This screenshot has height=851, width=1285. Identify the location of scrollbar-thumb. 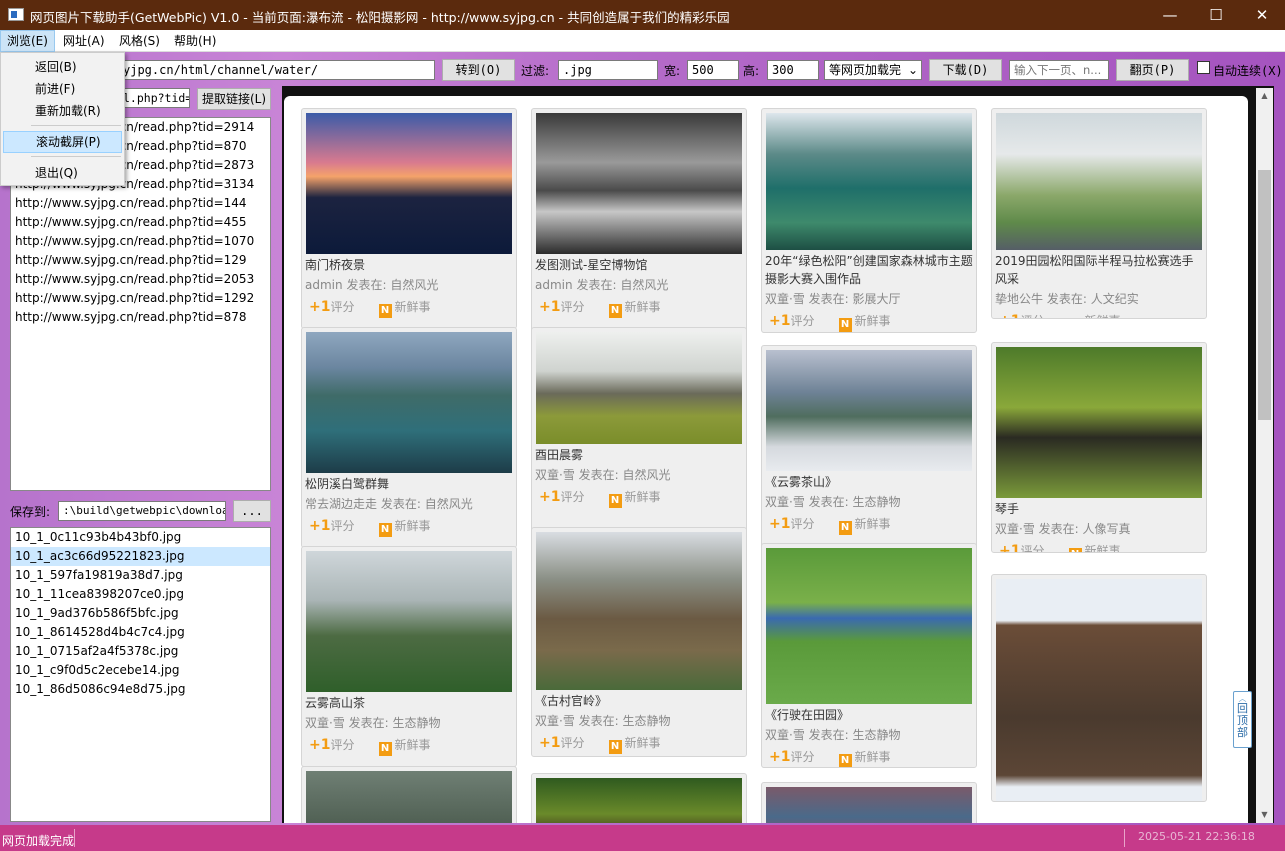
(1264, 295).